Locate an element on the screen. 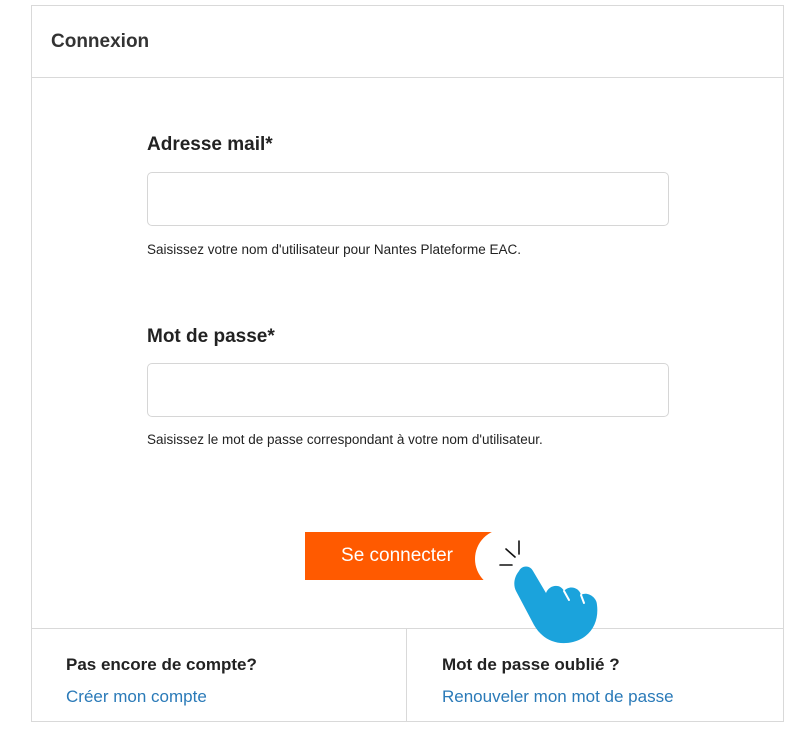 This screenshot has height=734, width=788. password-label: Mot de passe* is located at coordinates (211, 336).